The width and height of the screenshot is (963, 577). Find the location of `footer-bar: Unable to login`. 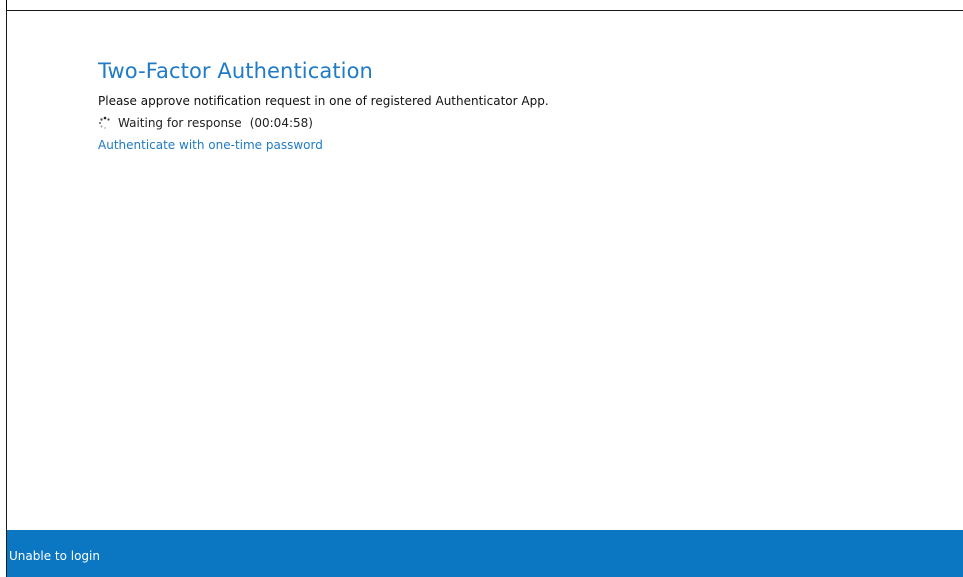

footer-bar: Unable to login is located at coordinates (485, 553).